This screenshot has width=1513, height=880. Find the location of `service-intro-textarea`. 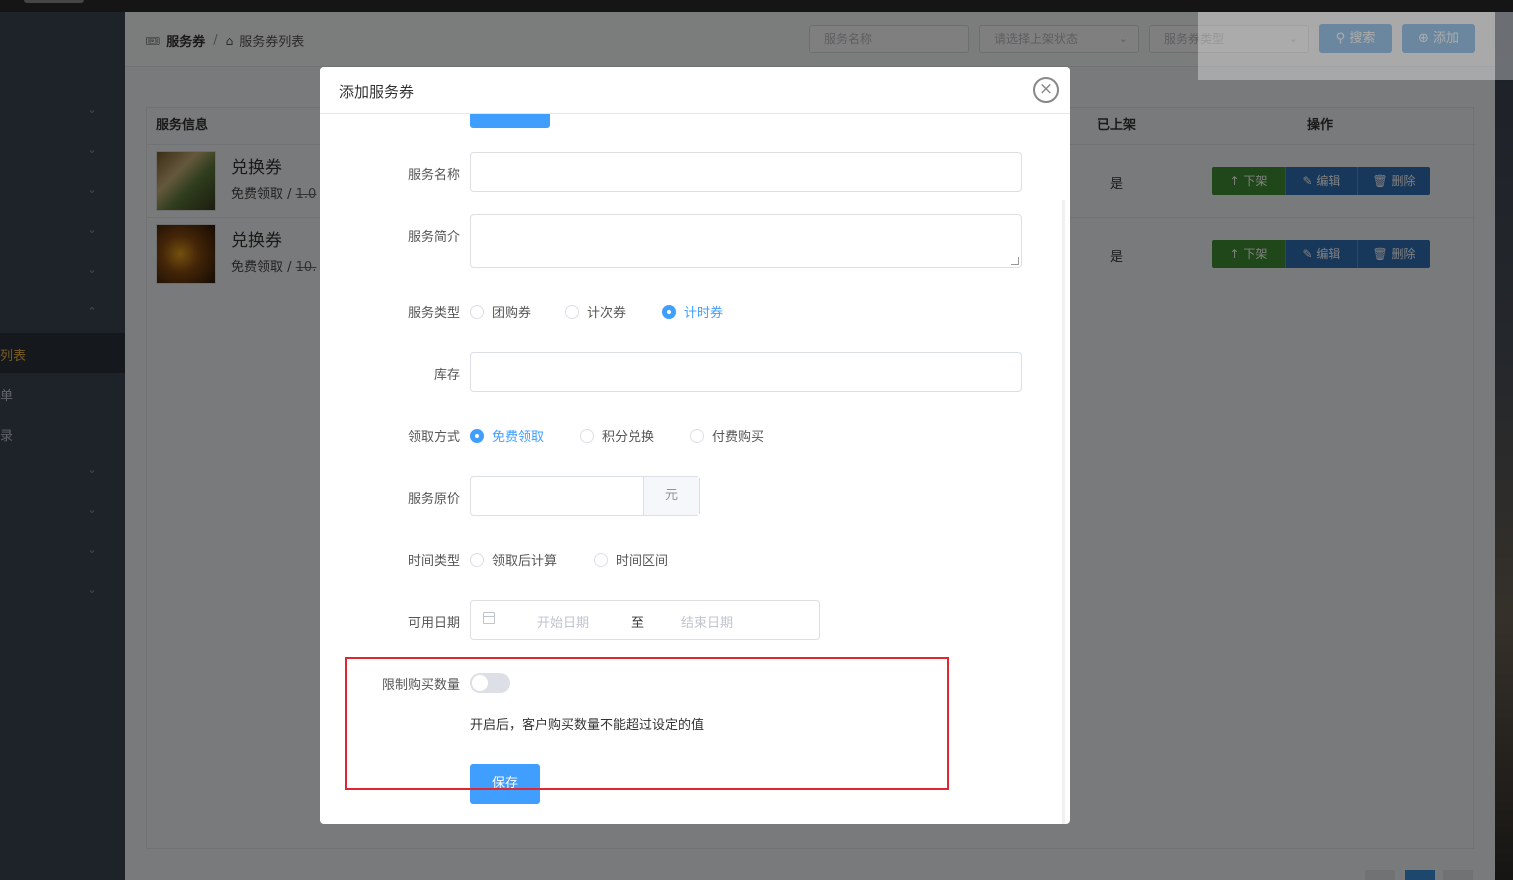

service-intro-textarea is located at coordinates (746, 241).